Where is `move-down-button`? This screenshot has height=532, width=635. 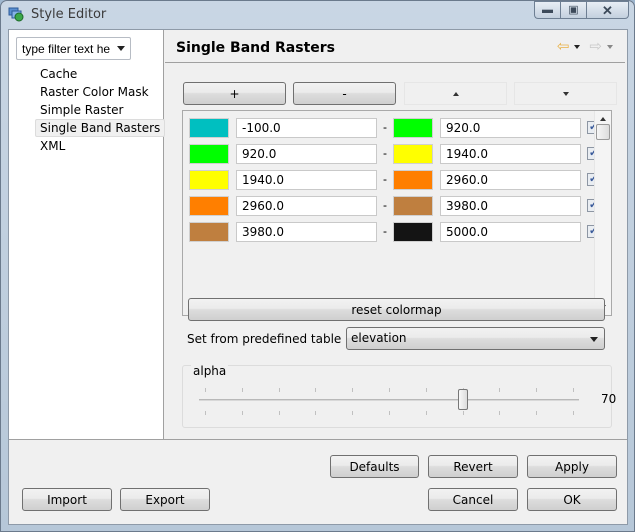
move-down-button is located at coordinates (565, 93).